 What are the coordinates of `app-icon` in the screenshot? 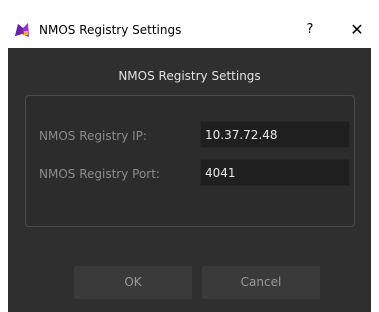 It's located at (22, 30).